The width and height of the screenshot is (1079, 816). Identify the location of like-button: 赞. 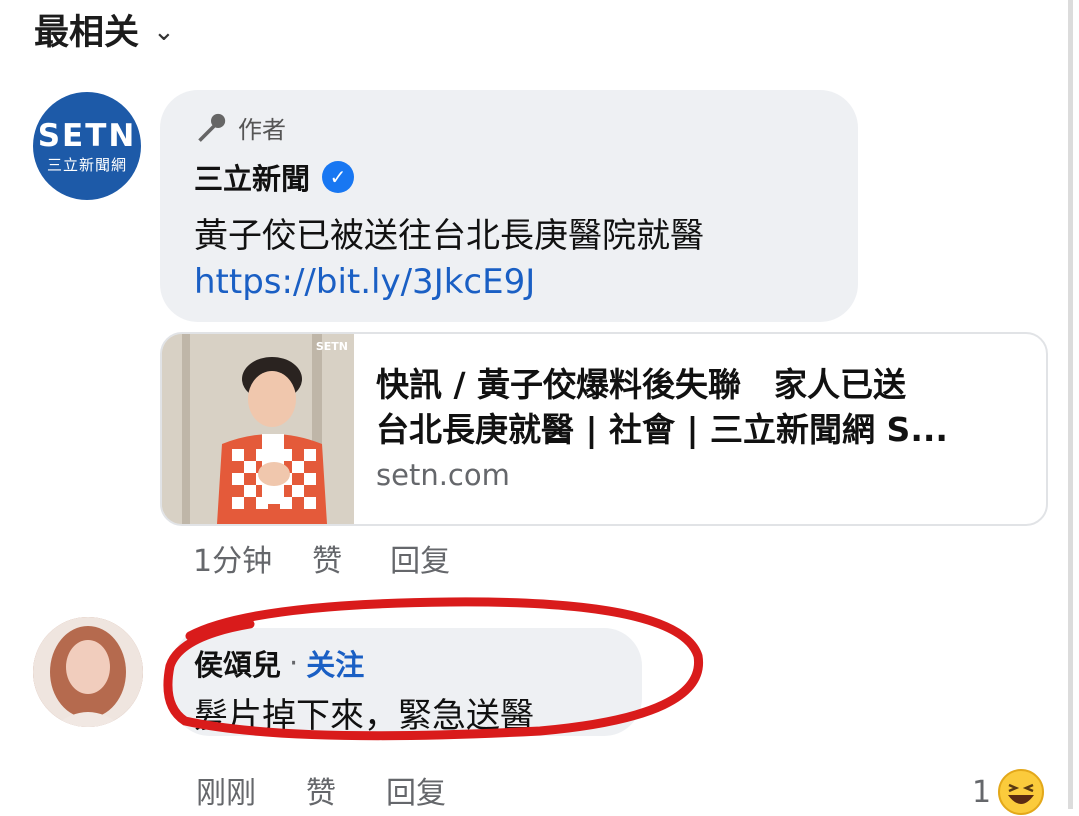
(327, 558).